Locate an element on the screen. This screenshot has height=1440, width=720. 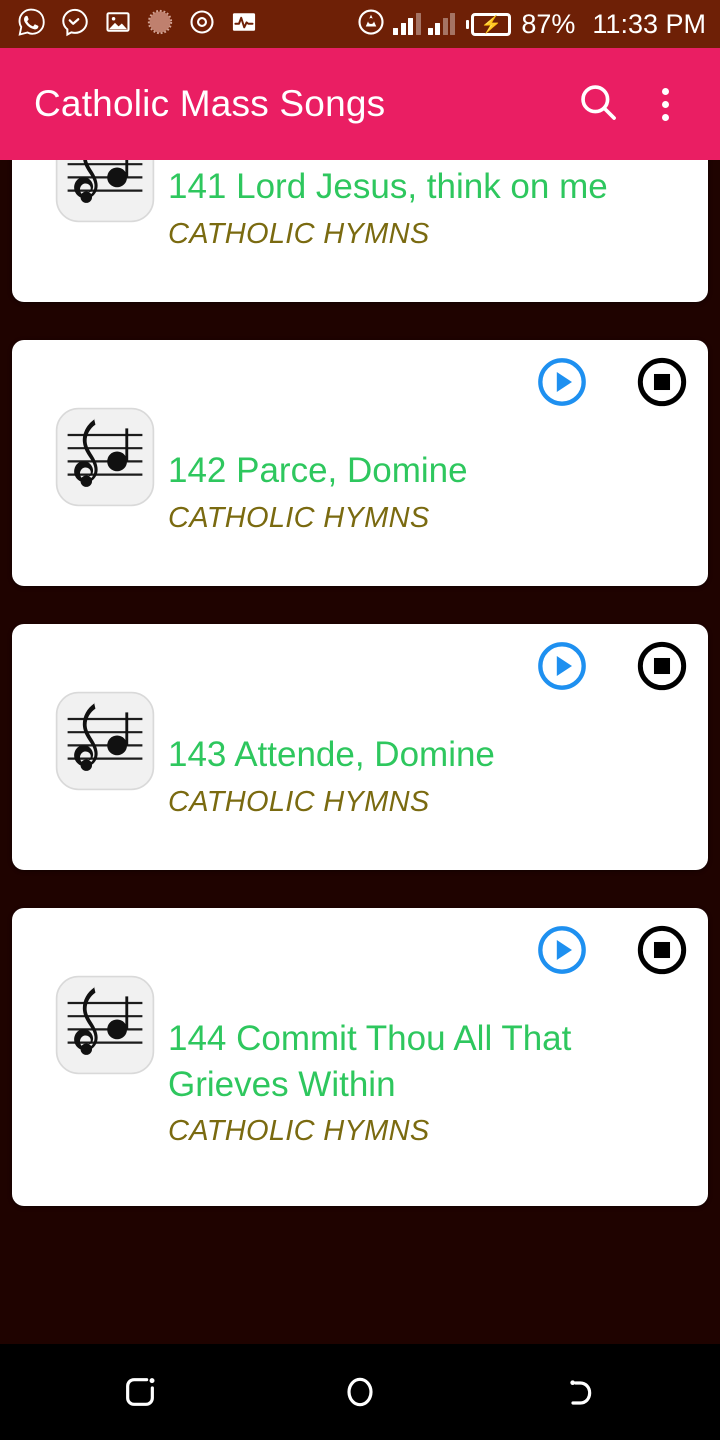
navigation-bar is located at coordinates (360, 1392).